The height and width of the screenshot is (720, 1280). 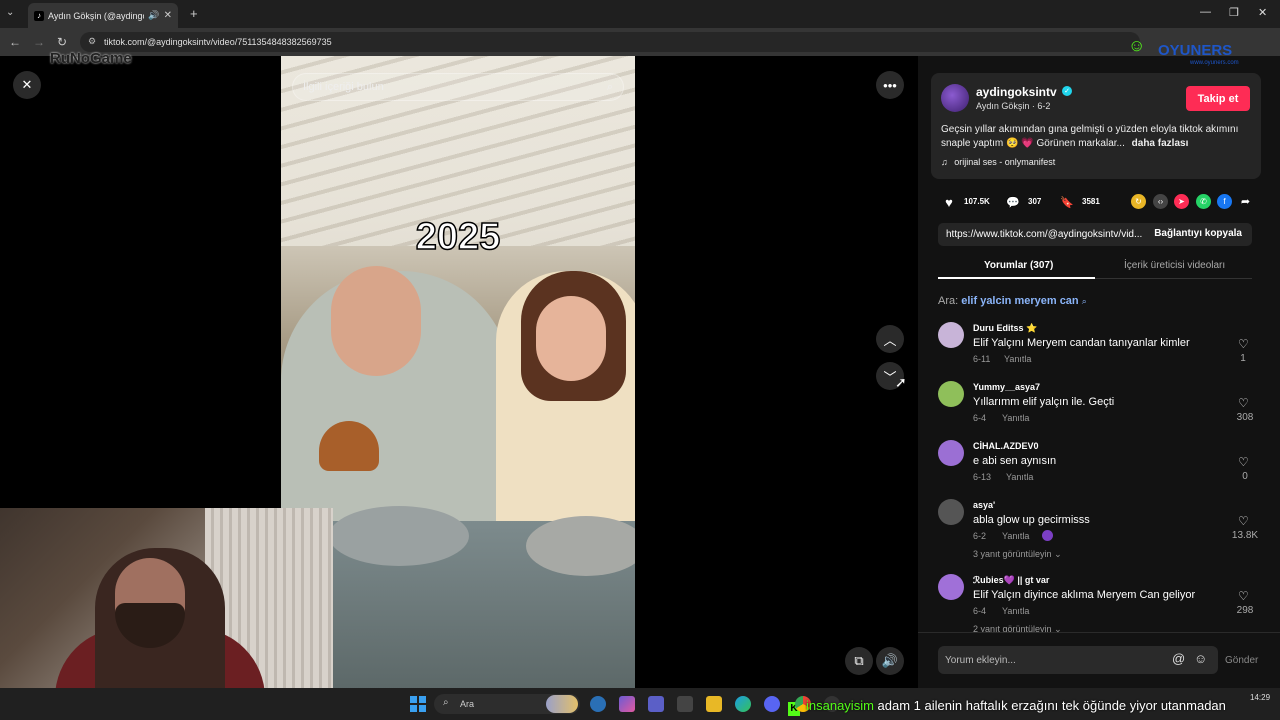 What do you see at coordinates (1245, 201) in the screenshot?
I see `share-arrow-icon: ➦` at bounding box center [1245, 201].